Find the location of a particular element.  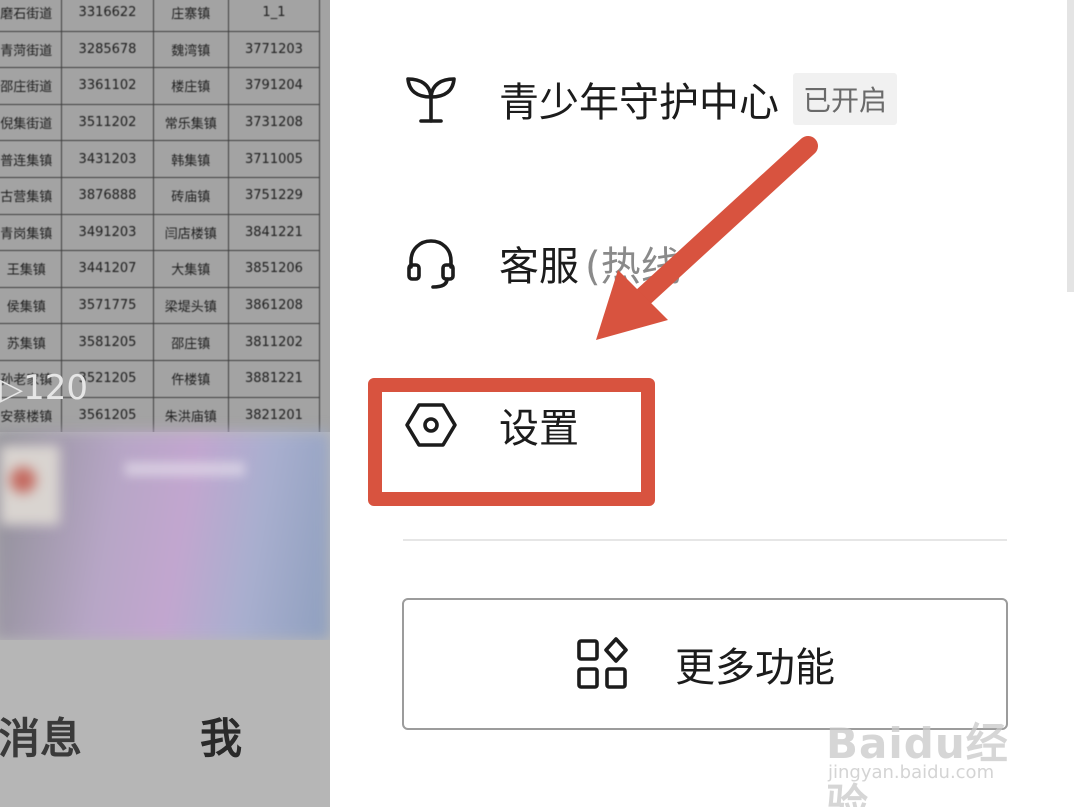

watermark-url: jingyan.baidu.com is located at coordinates (911, 772).